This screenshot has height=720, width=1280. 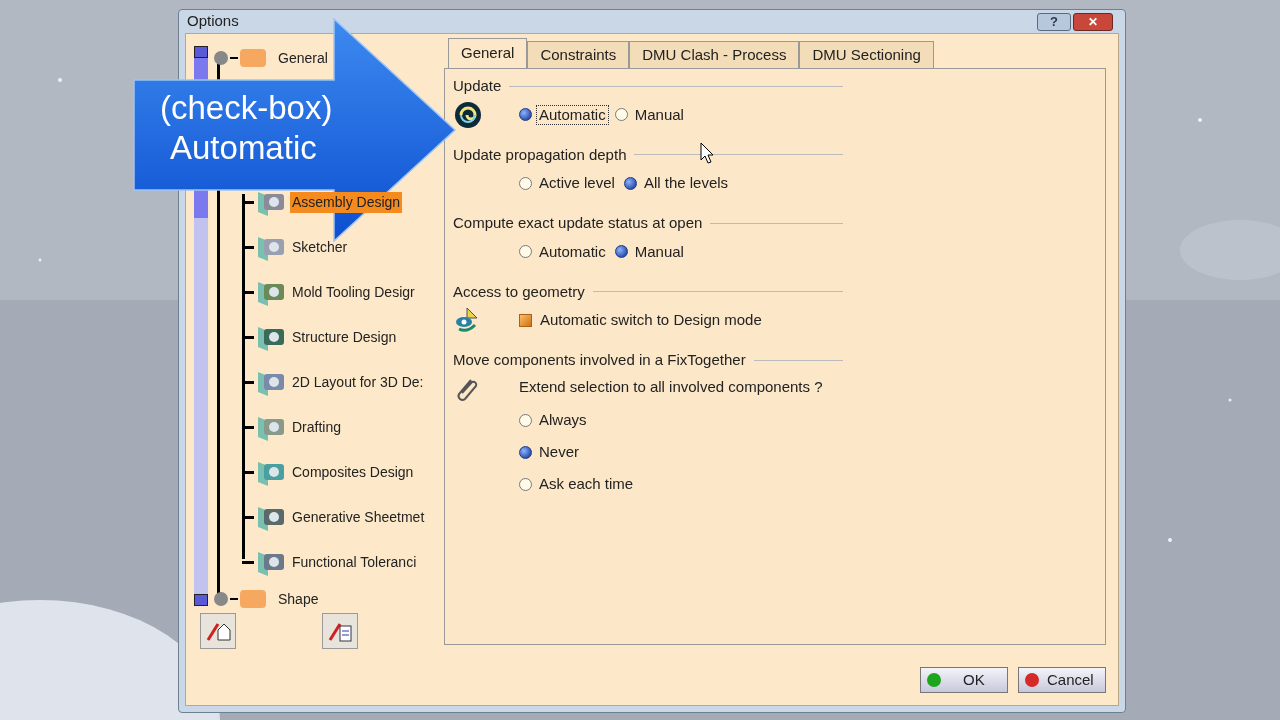 I want to click on callout-text: (check-box) Automatic, so click(x=246, y=128).